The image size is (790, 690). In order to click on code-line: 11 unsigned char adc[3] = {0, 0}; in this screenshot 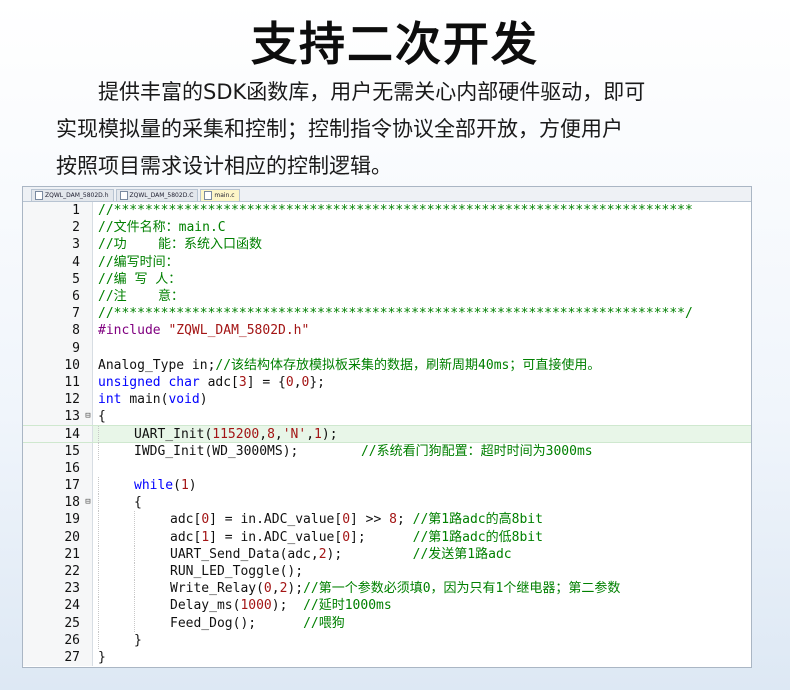, I will do `click(387, 382)`.